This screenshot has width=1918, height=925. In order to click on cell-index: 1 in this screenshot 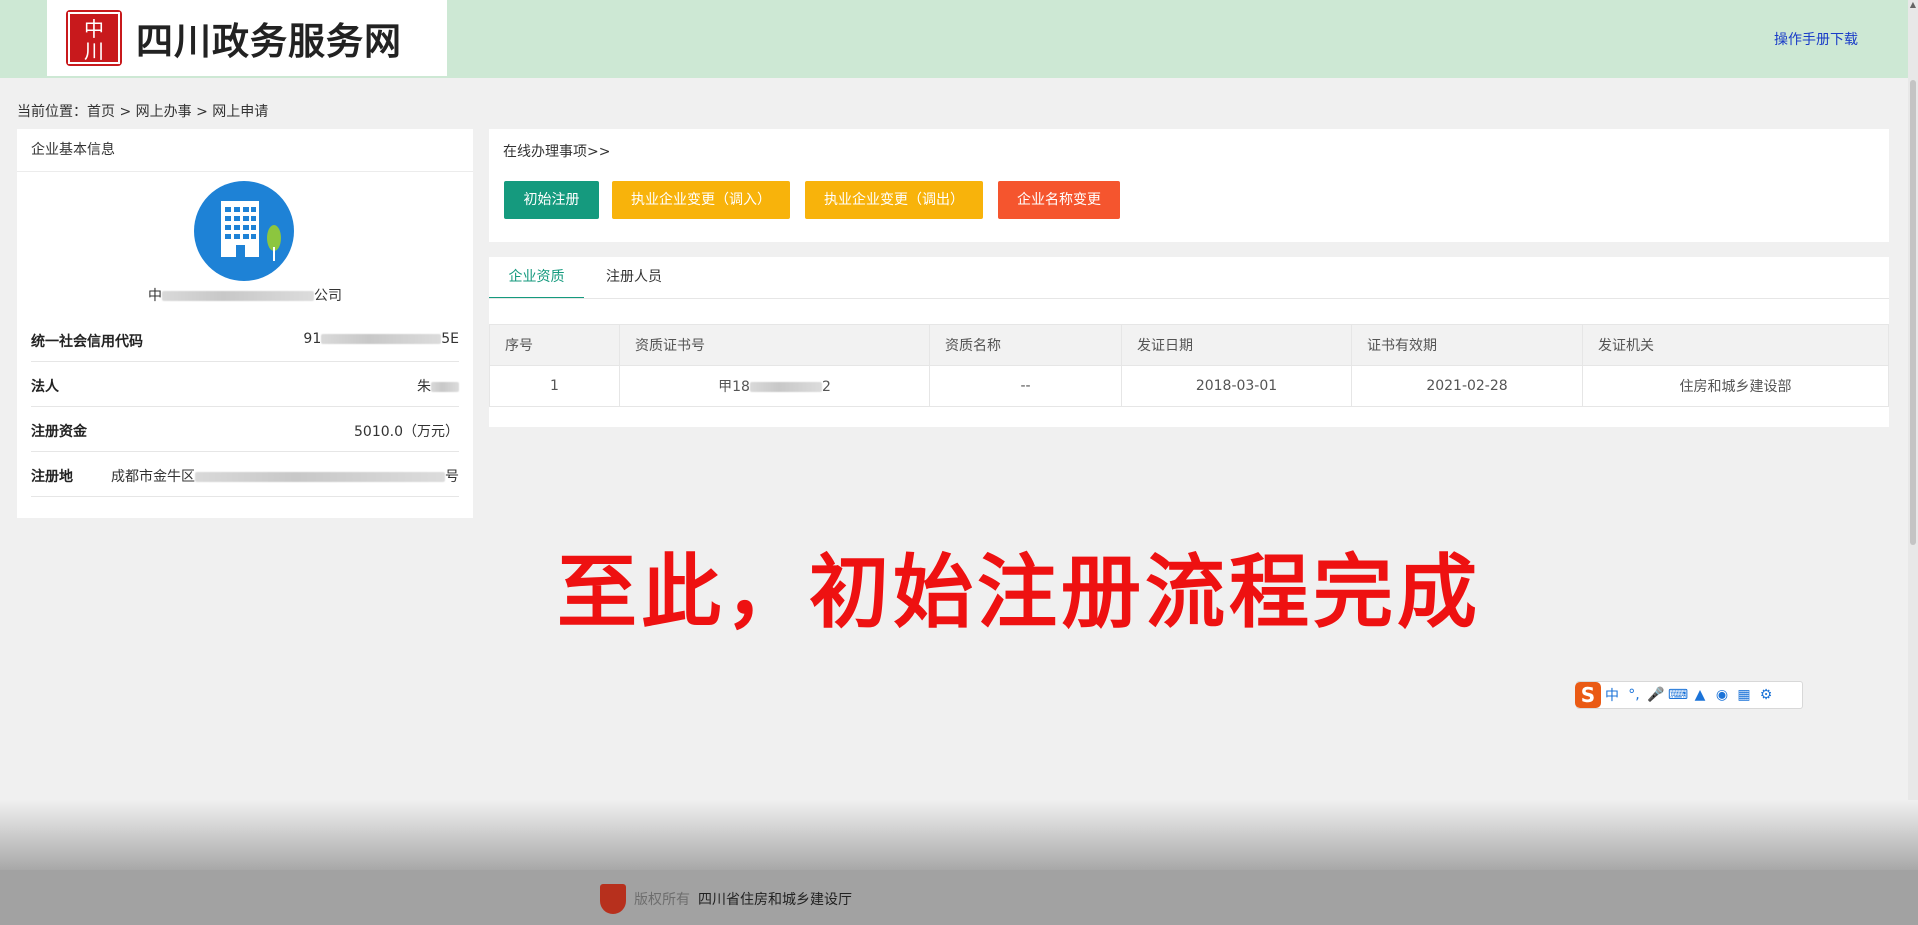, I will do `click(554, 386)`.